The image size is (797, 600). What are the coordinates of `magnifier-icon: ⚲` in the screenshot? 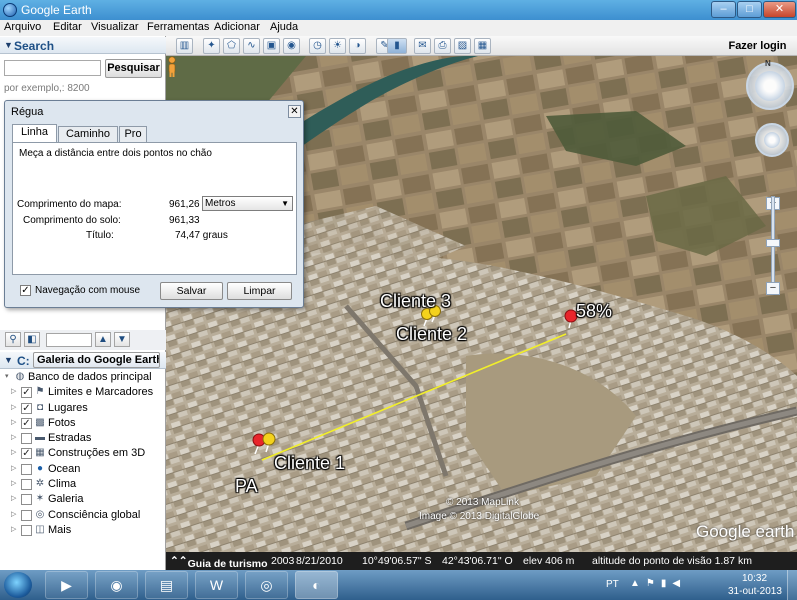 It's located at (13, 339).